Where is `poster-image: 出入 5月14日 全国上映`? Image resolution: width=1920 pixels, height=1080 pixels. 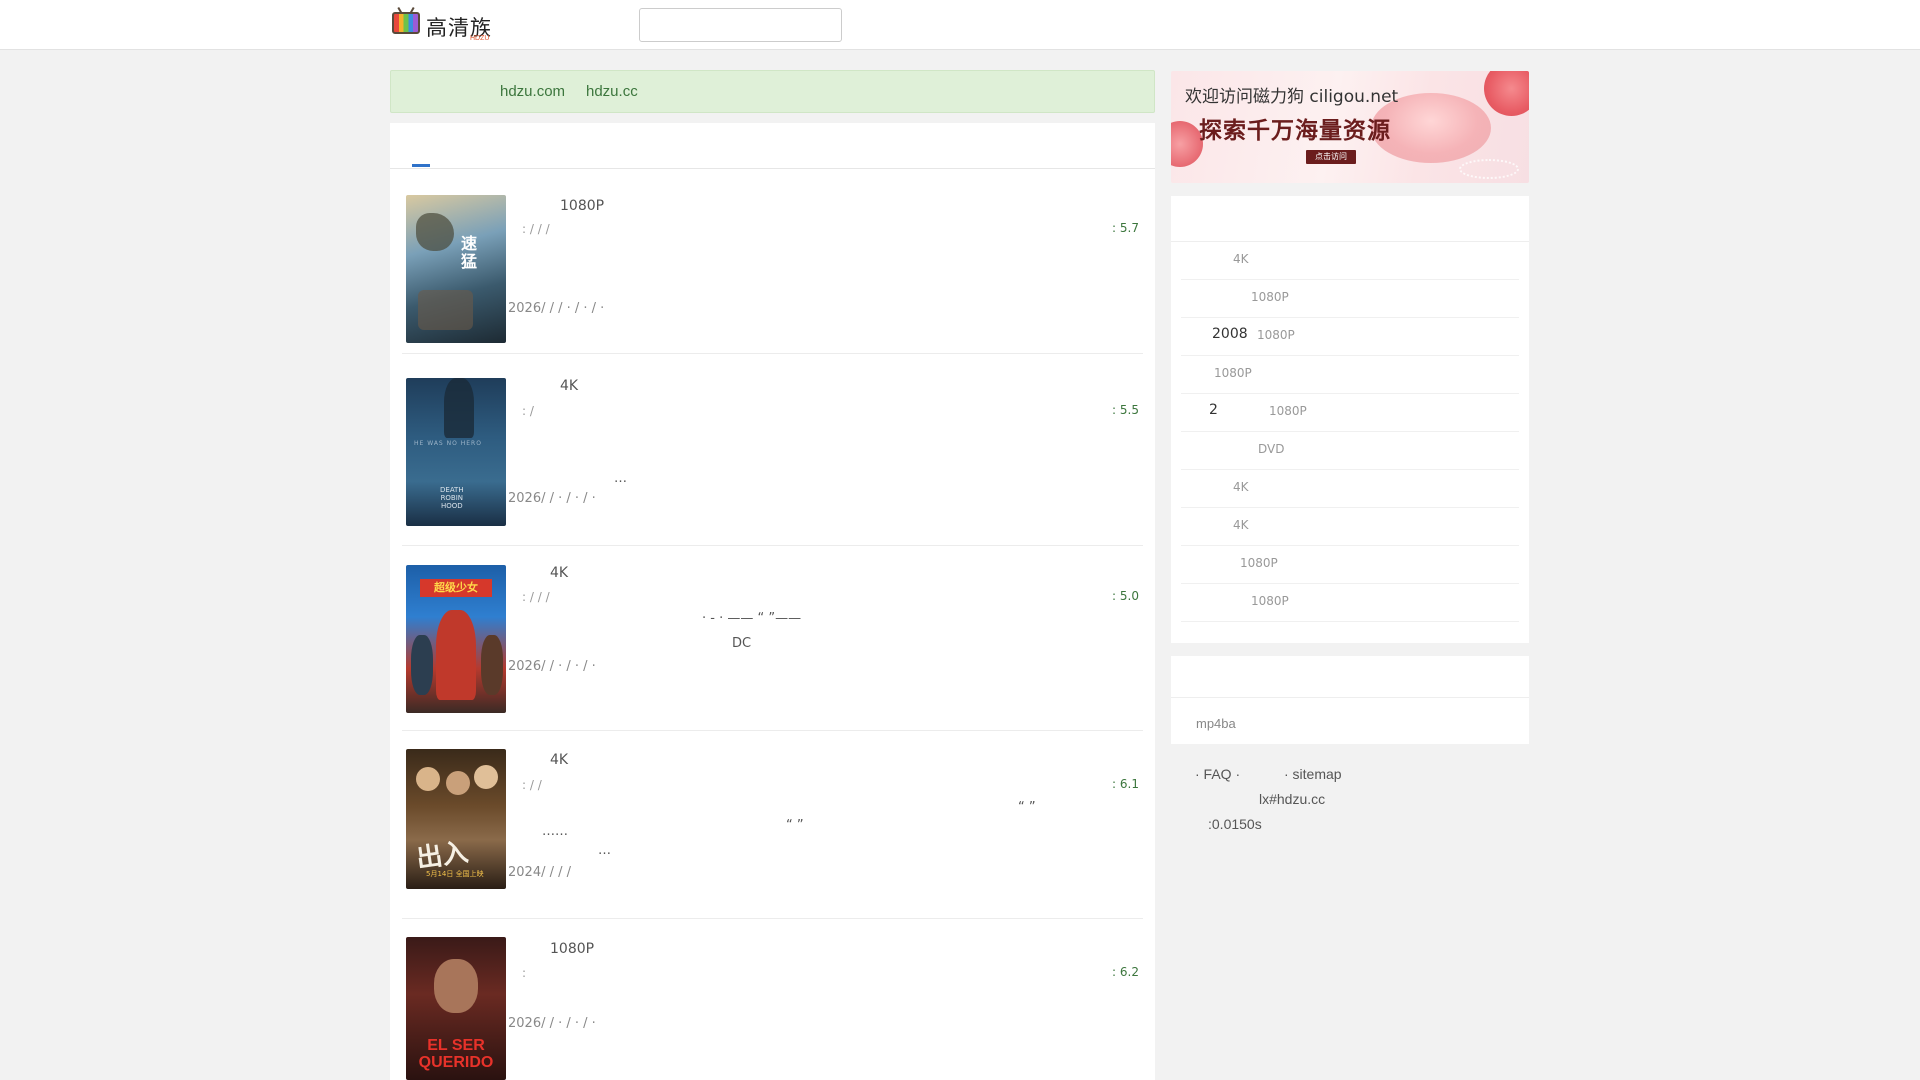 poster-image: 出入 5月14日 全国上映 is located at coordinates (456, 819).